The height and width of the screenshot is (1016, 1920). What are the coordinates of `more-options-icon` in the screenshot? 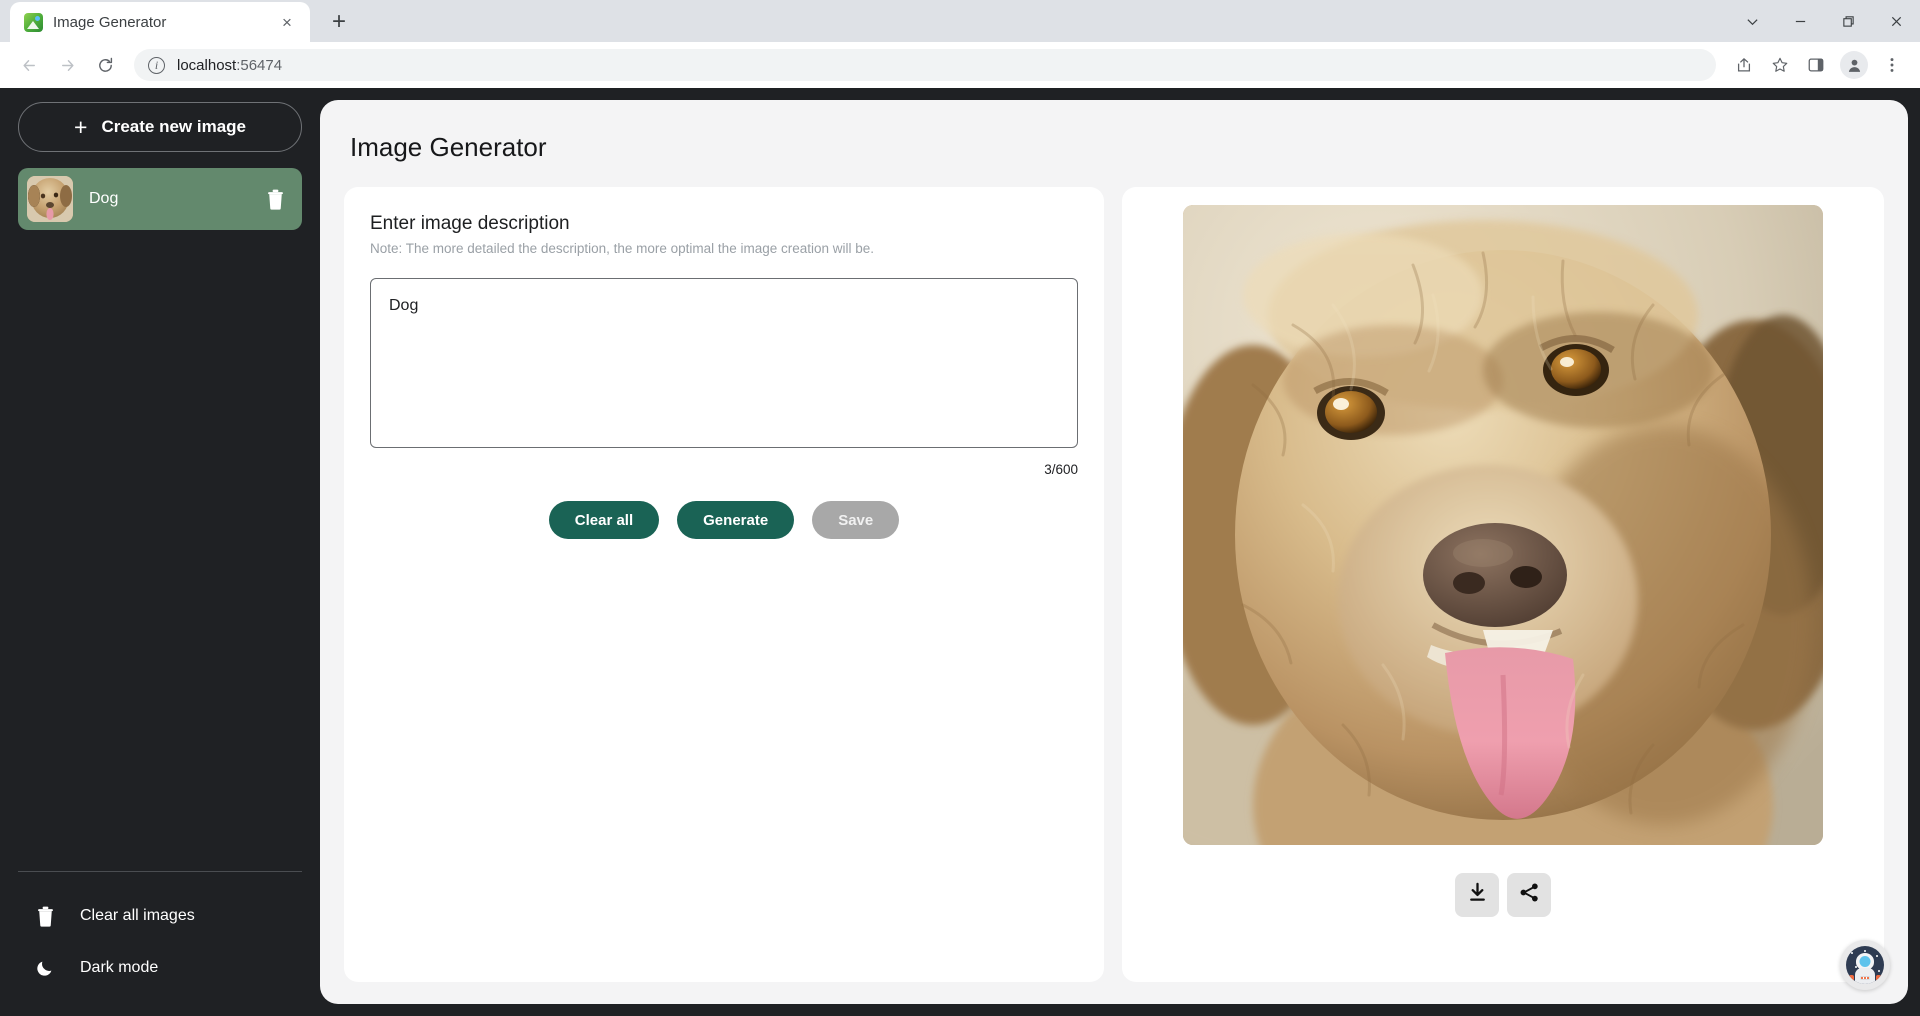 It's located at (1892, 65).